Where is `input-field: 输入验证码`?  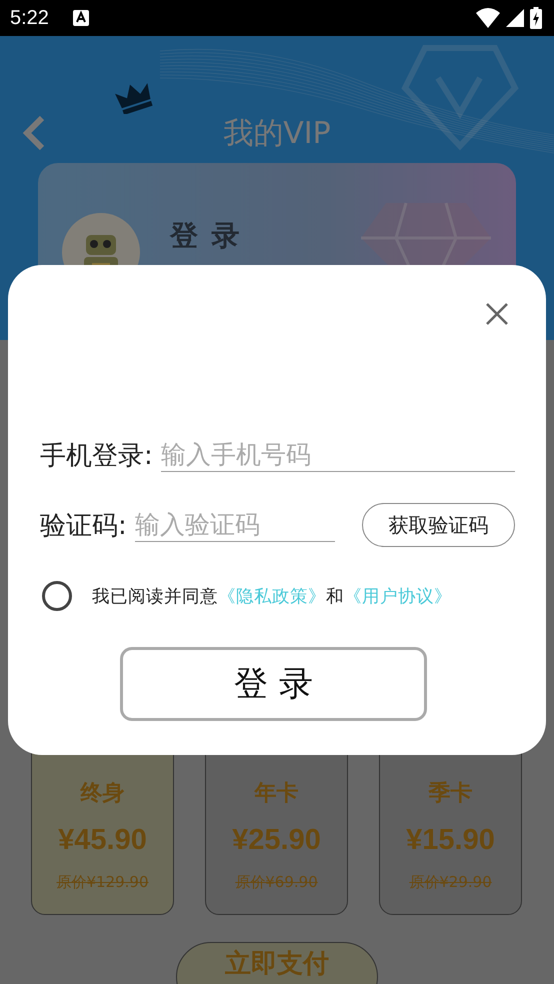 input-field: 输入验证码 is located at coordinates (234, 525).